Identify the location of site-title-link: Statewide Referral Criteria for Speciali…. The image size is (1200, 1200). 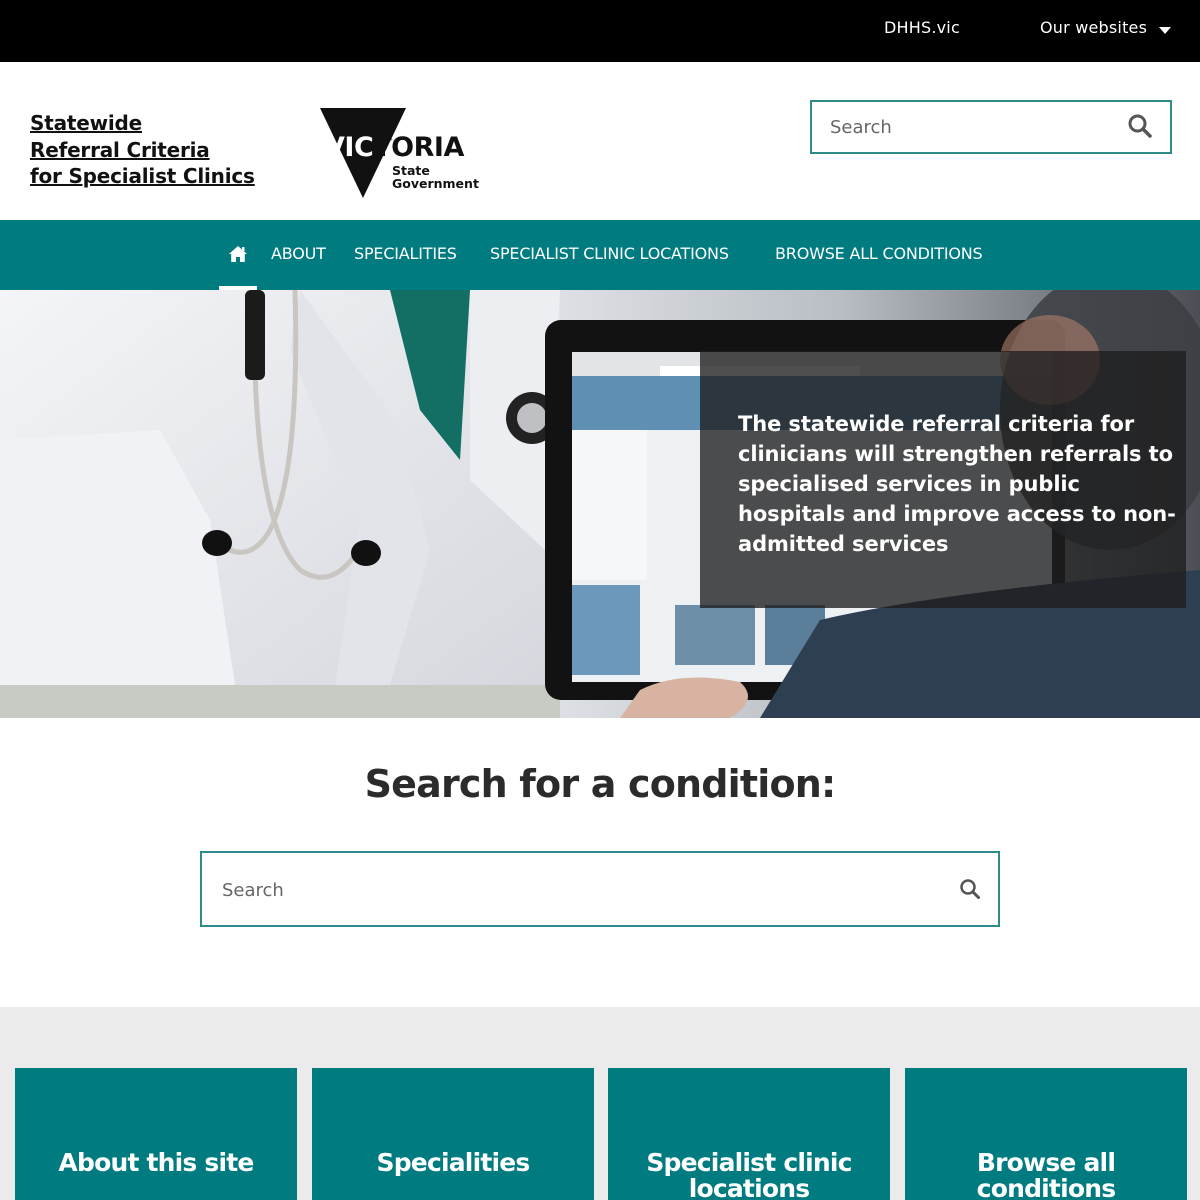
(142, 150).